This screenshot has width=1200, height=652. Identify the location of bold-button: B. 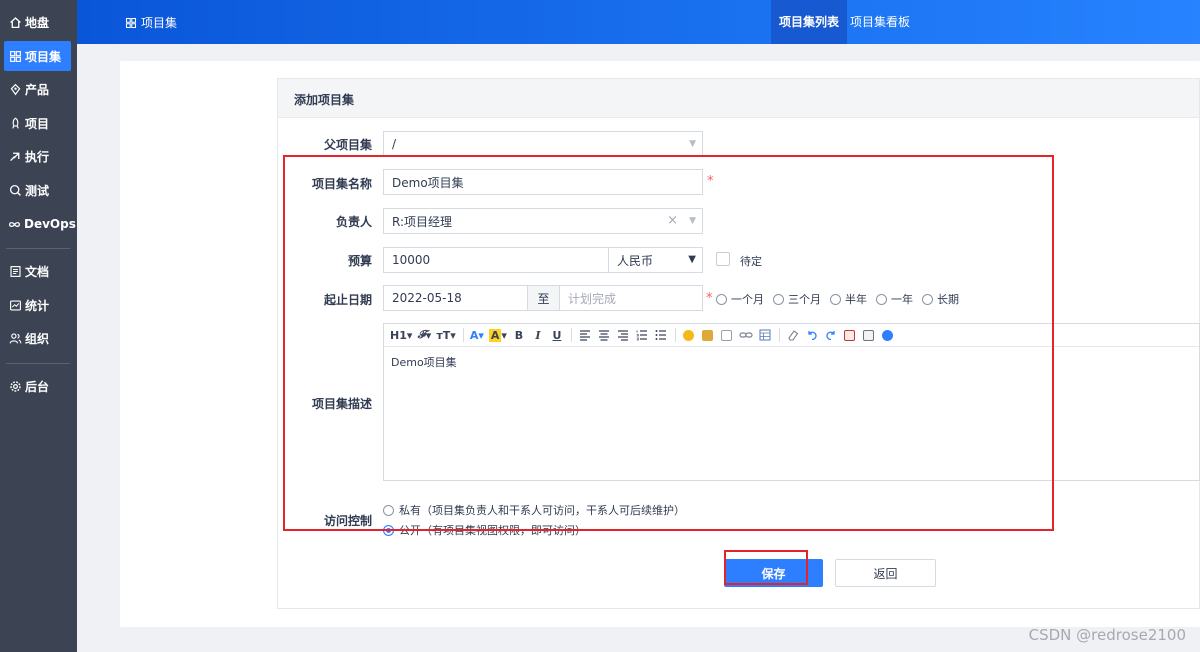
(519, 335).